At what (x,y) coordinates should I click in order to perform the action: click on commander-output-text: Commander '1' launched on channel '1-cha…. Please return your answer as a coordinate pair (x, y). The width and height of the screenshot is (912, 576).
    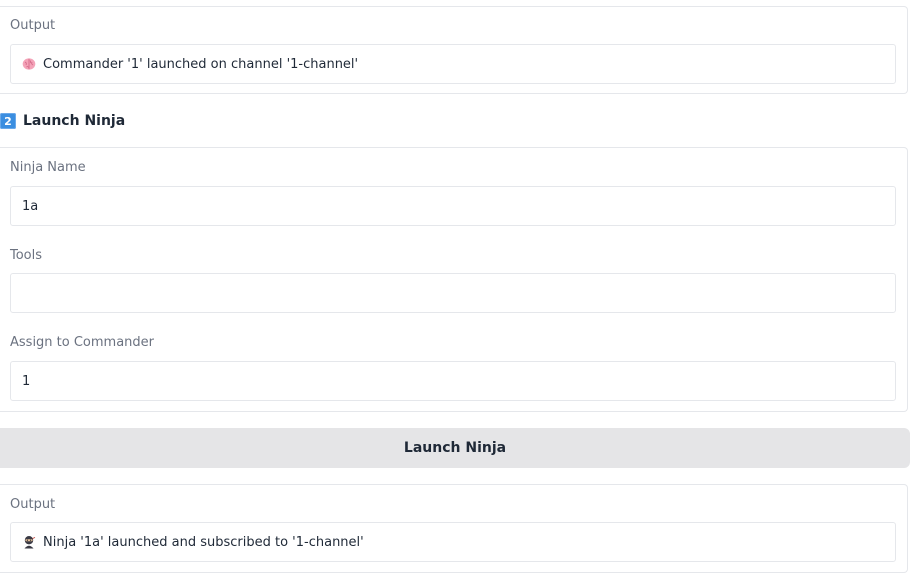
    Looking at the image, I should click on (201, 64).